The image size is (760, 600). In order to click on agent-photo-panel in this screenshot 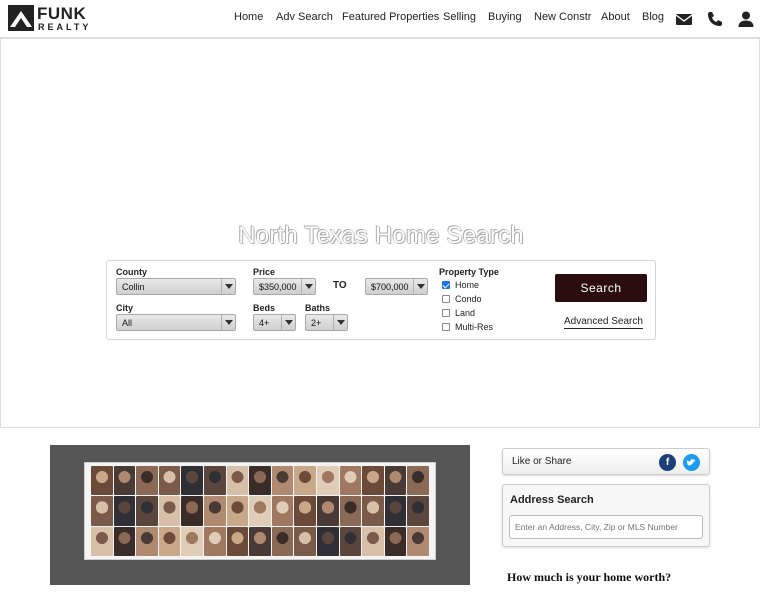, I will do `click(260, 515)`.